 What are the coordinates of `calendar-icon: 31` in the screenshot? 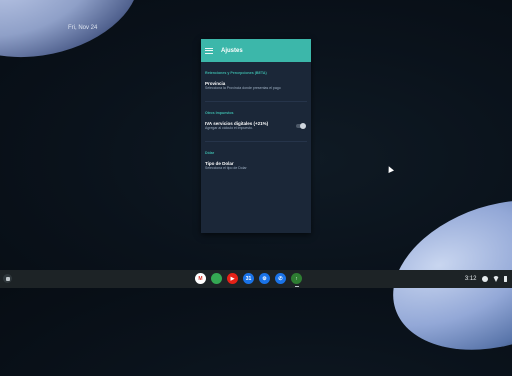 It's located at (248, 278).